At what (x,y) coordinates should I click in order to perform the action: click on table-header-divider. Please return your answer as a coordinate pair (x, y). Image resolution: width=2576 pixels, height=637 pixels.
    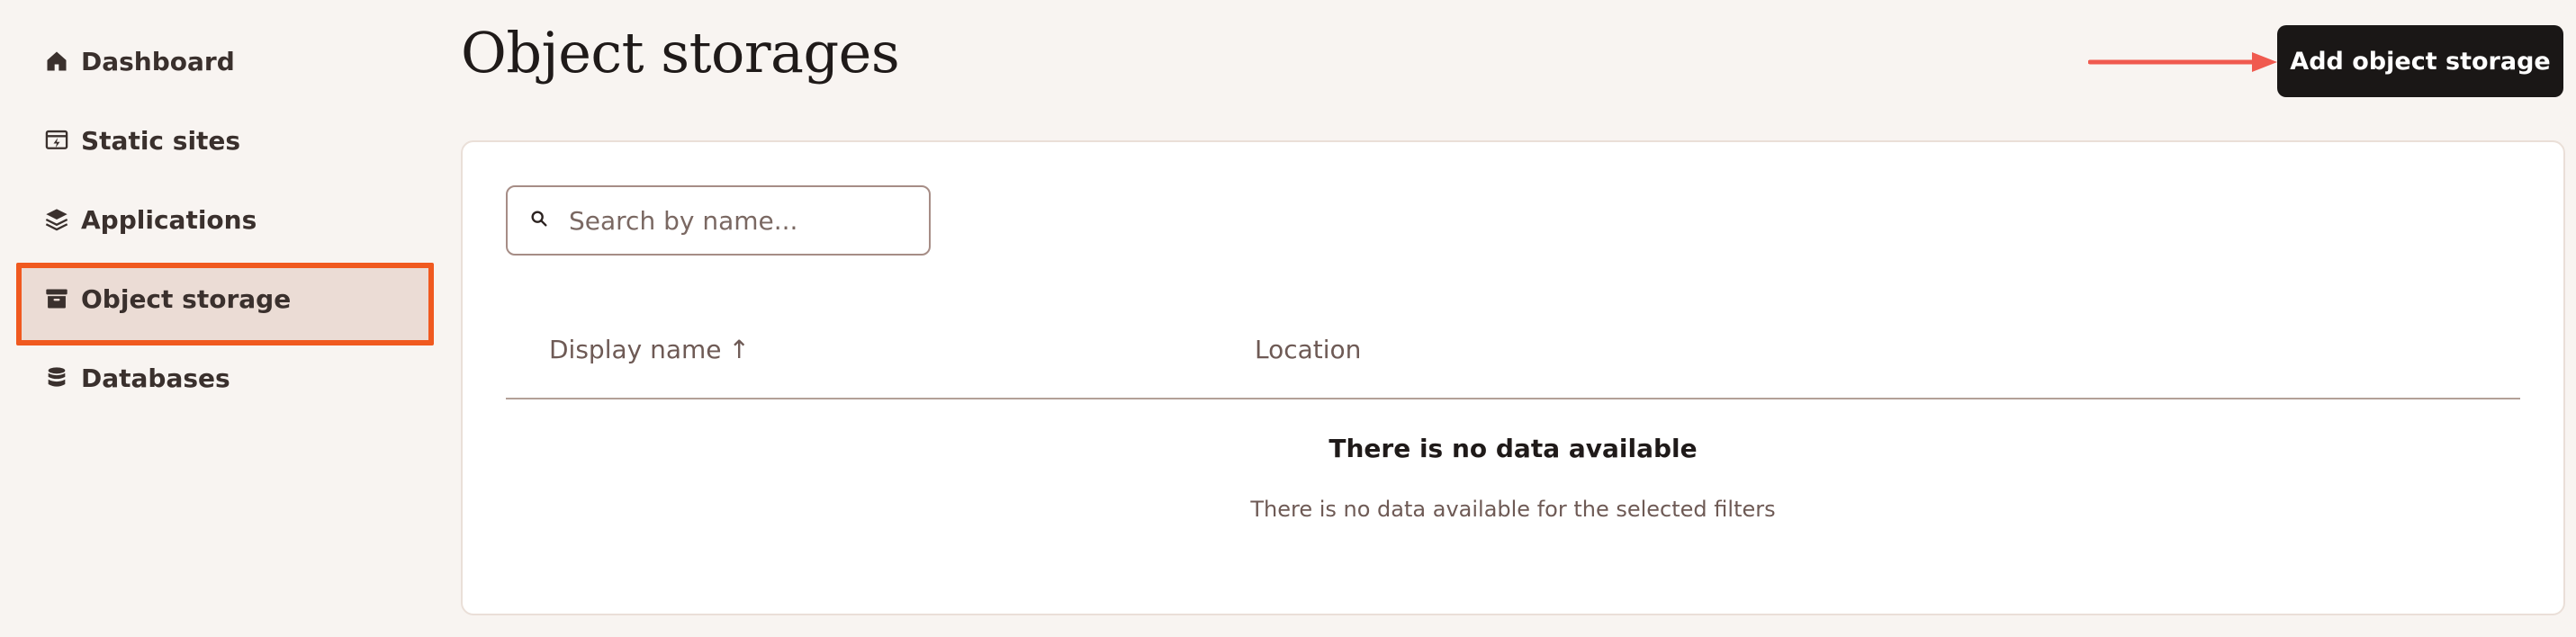
    Looking at the image, I should click on (1513, 398).